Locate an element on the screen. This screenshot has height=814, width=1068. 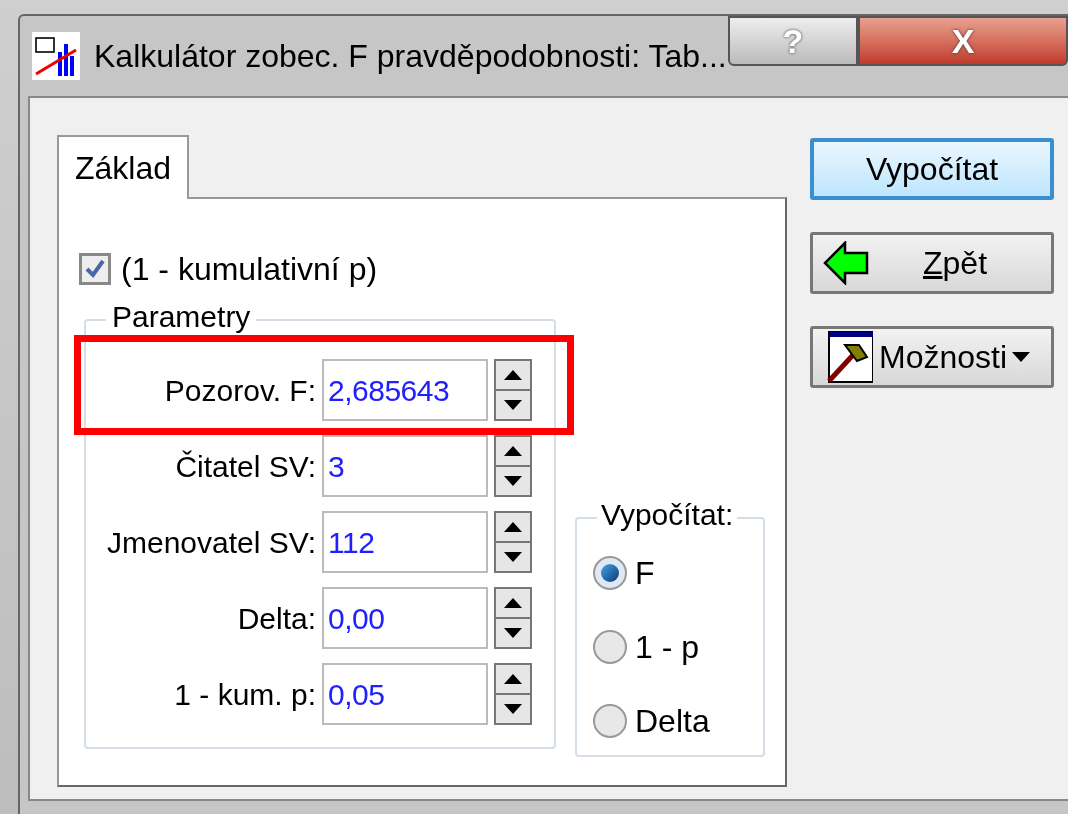
number-field: 3 is located at coordinates (405, 466).